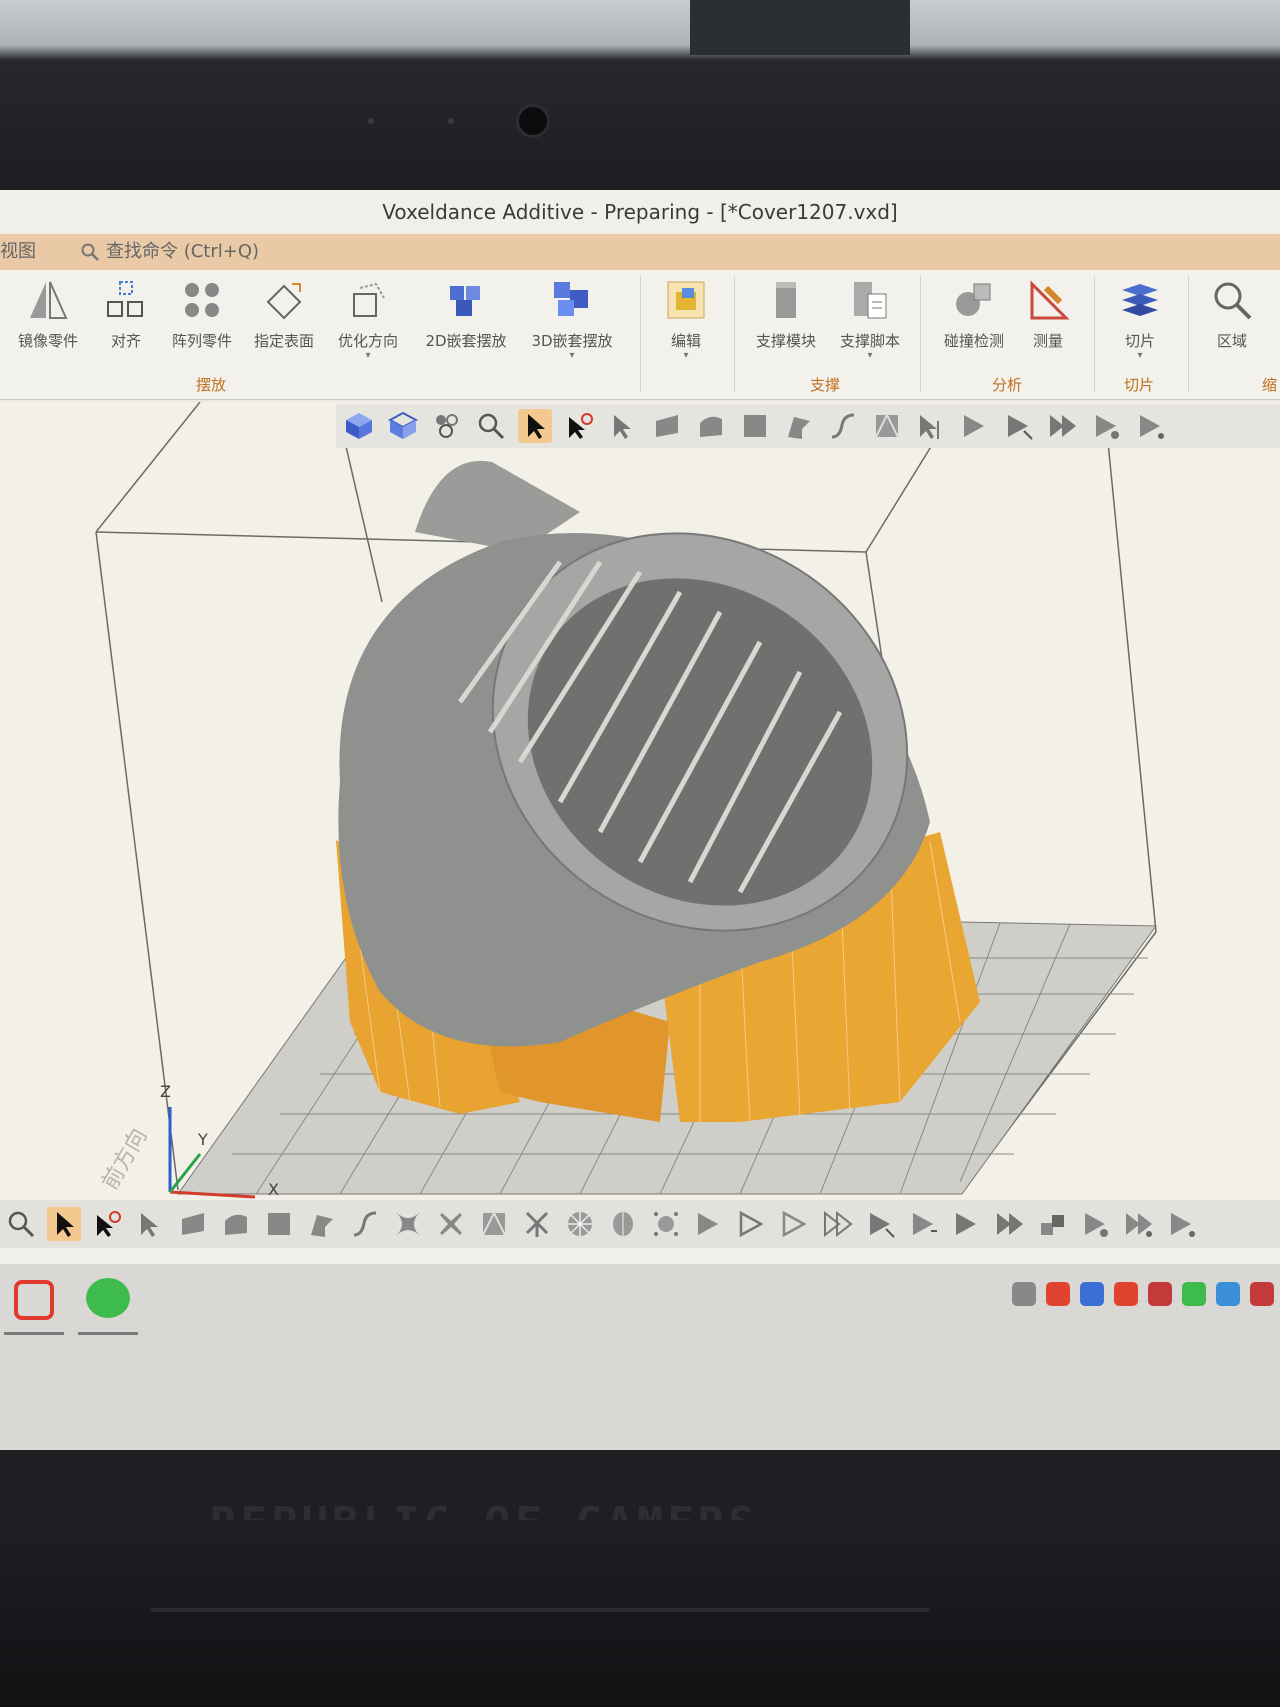  I want to click on nest-2d-button: 2D嵌套摆放, so click(466, 312).